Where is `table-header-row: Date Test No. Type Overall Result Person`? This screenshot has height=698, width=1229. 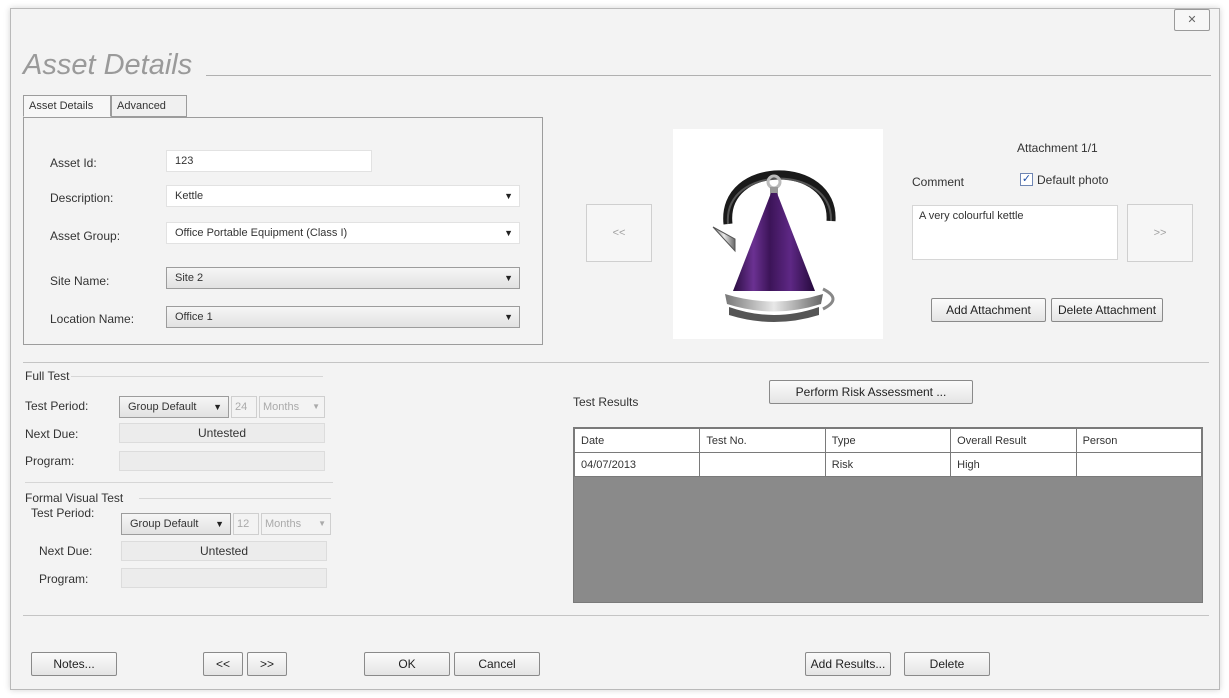
table-header-row: Date Test No. Type Overall Result Person is located at coordinates (888, 440).